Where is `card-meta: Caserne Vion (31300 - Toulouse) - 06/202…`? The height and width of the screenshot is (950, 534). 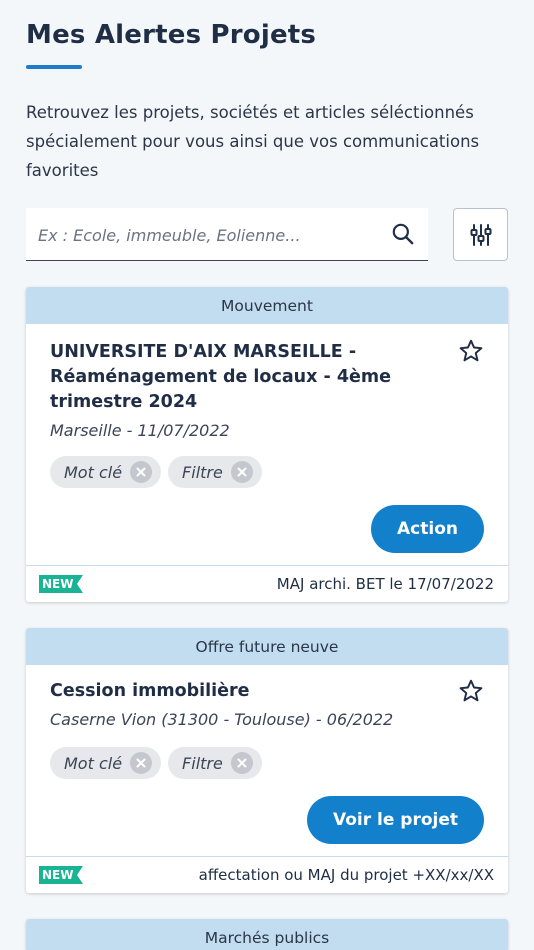
card-meta: Caserne Vion (31300 - Toulouse) - 06/202… is located at coordinates (222, 719).